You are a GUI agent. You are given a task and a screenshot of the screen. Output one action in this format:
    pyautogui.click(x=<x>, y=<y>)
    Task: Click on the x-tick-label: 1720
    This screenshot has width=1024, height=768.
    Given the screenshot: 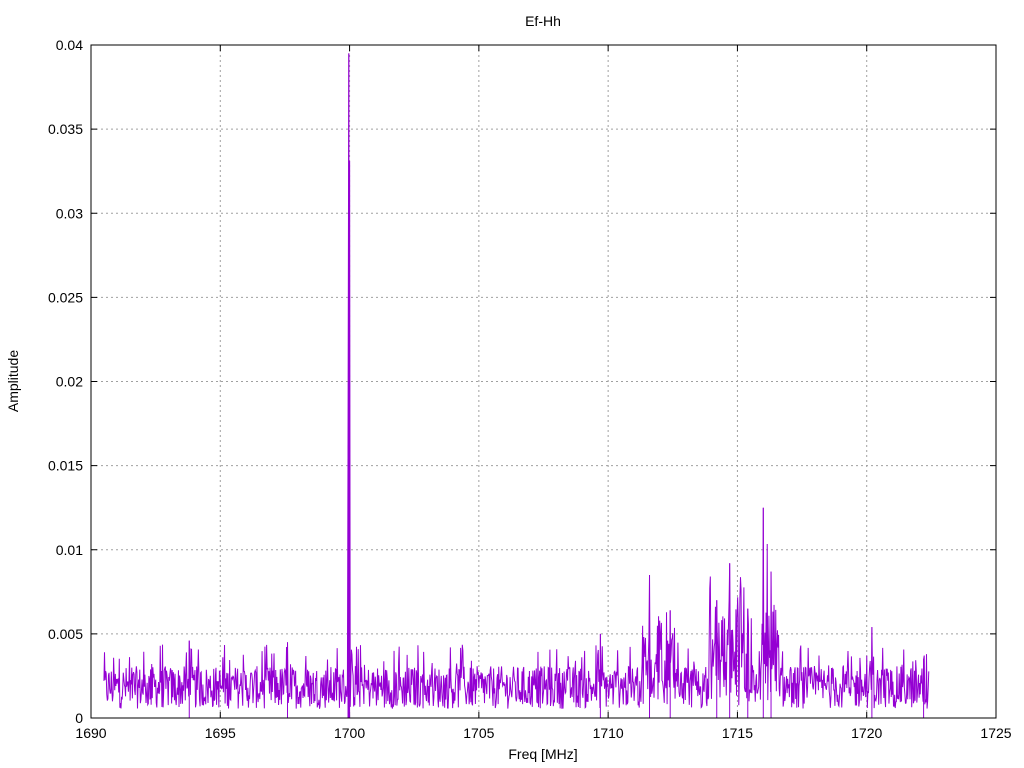 What is the action you would take?
    pyautogui.click(x=866, y=733)
    